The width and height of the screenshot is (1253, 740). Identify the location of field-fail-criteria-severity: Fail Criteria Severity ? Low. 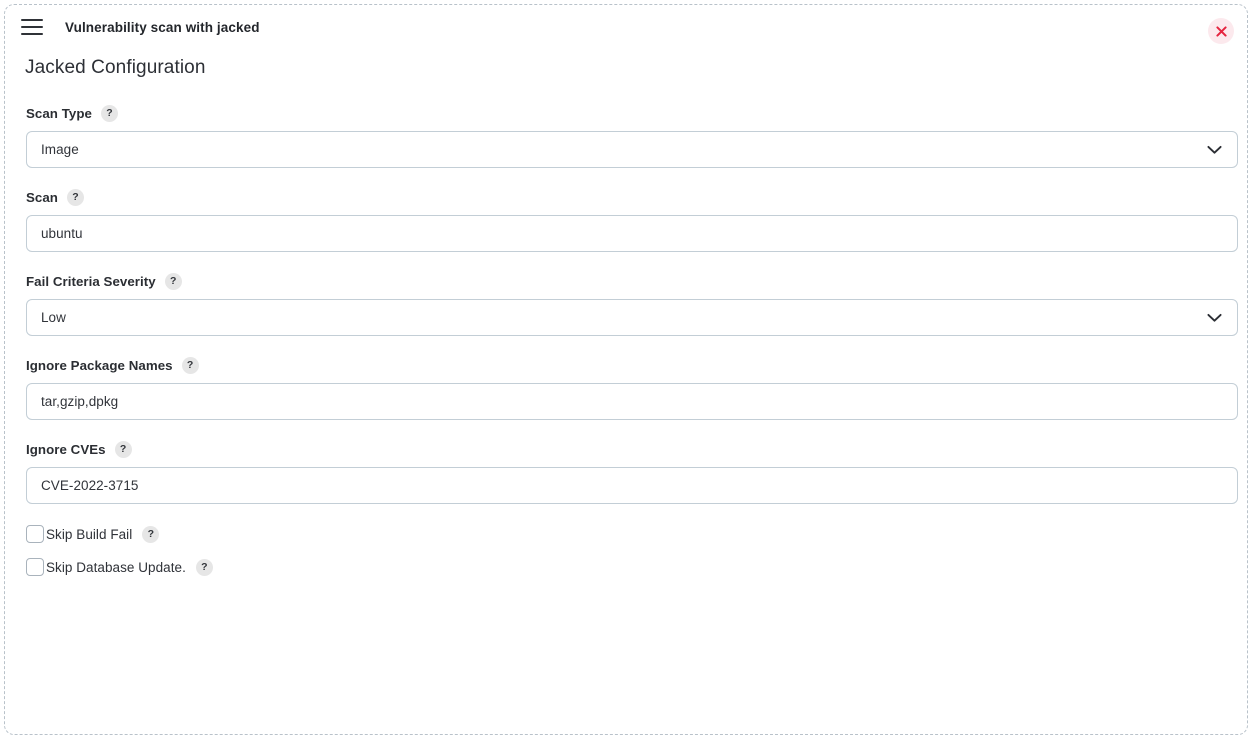
(632, 304).